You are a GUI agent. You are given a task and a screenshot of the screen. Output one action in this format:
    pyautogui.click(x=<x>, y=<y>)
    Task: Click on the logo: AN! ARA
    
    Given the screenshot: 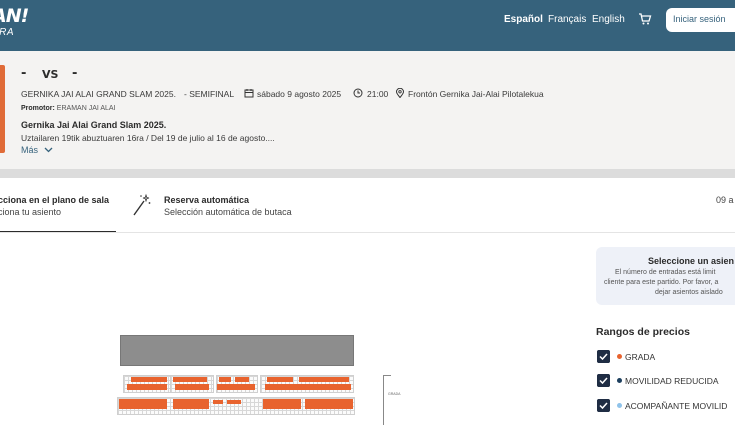 What is the action you would take?
    pyautogui.click(x=14, y=22)
    